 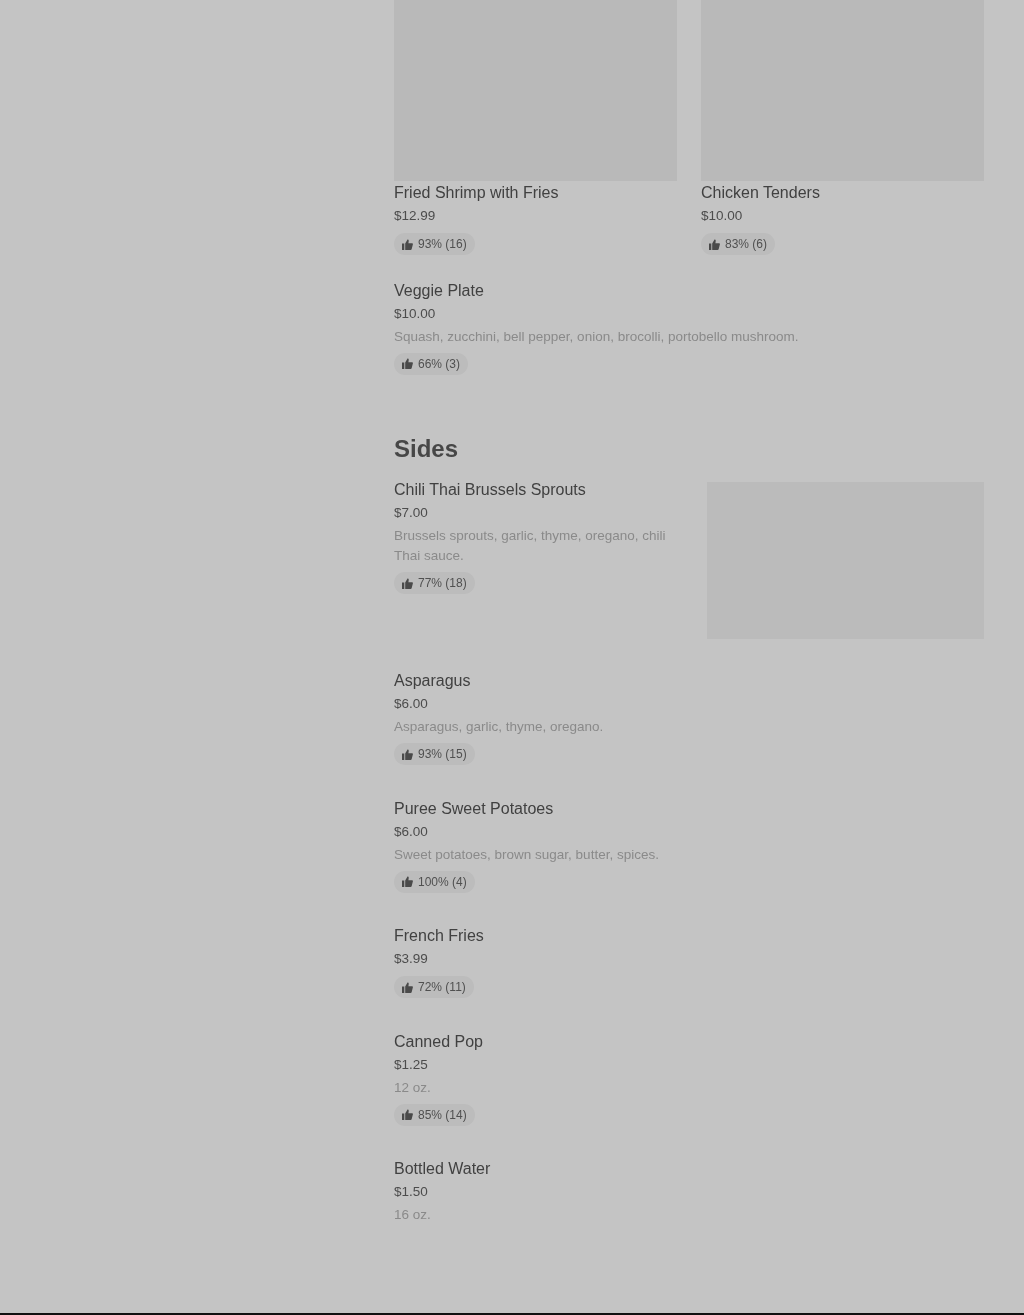 What do you see at coordinates (738, 244) in the screenshot?
I see `rating-badge: 83% (6)` at bounding box center [738, 244].